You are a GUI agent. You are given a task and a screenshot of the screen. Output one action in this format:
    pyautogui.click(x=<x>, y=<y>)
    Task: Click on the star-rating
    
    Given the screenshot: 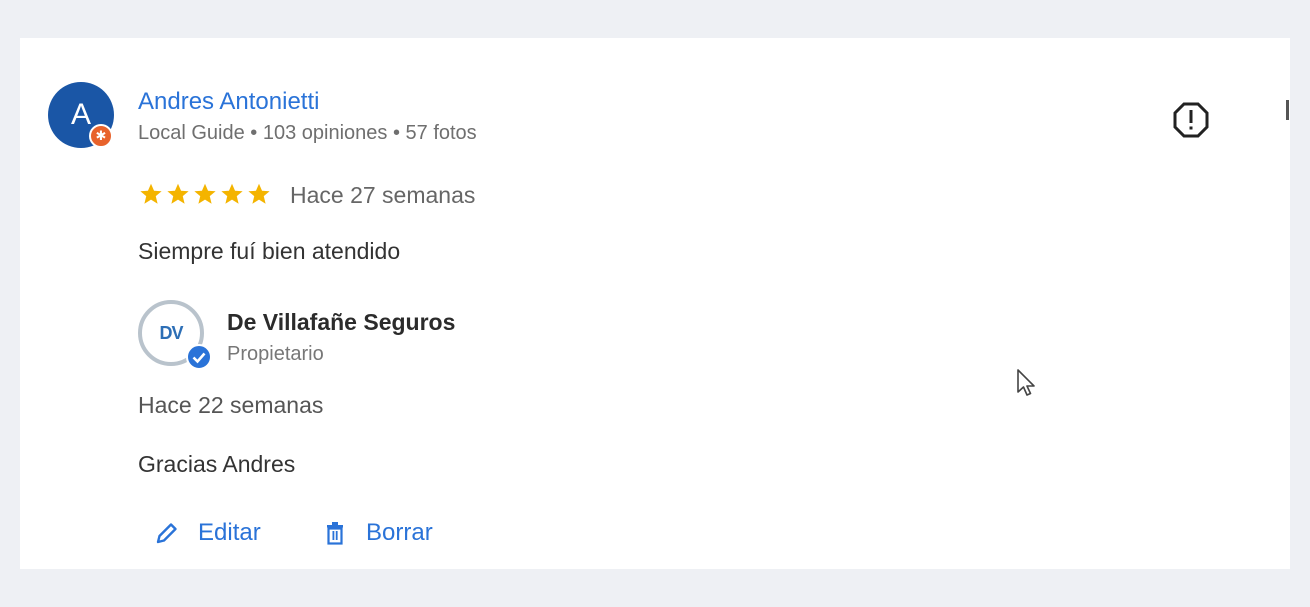 What is the action you would take?
    pyautogui.click(x=205, y=194)
    